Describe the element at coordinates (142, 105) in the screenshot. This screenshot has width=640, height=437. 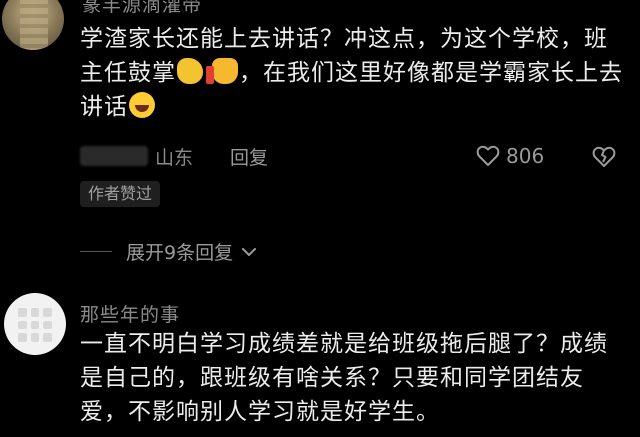
I see `laughing-emoji-icon` at that location.